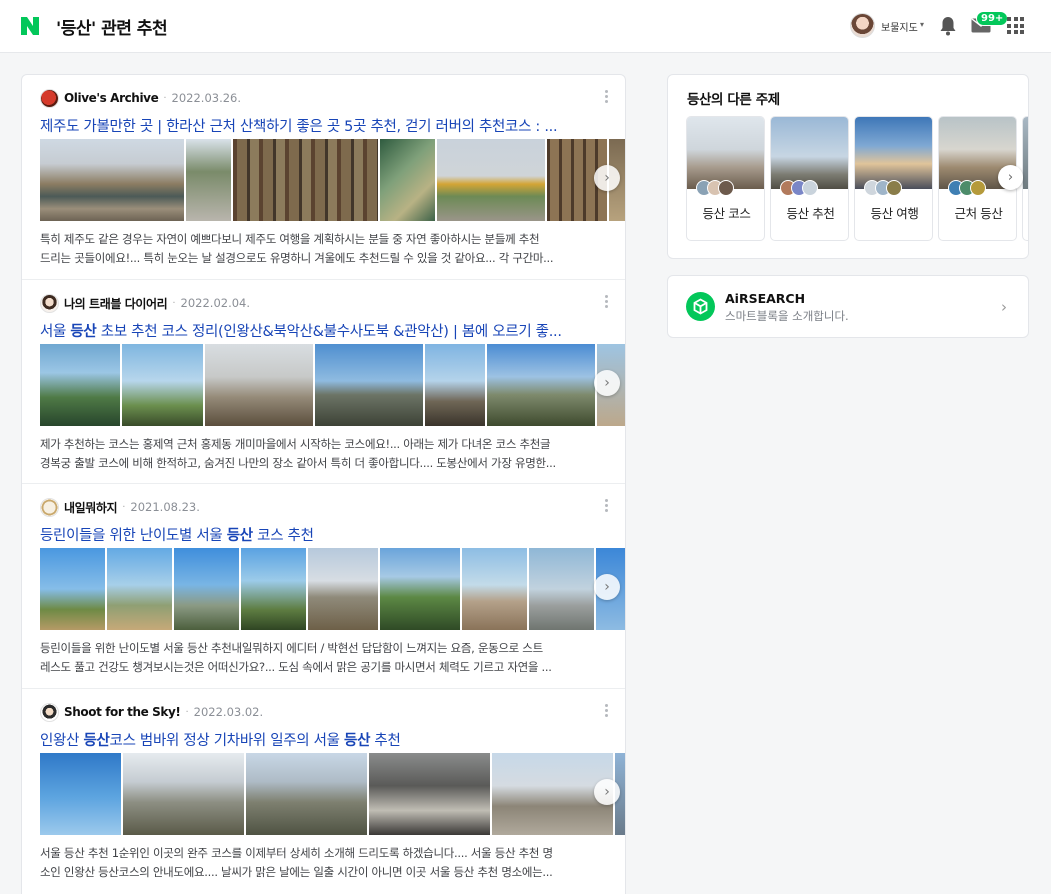  I want to click on related-topics-card: 등산의 다른 주제 등산 코스 등산 추천 등산 여행 근처 등산 ›, so click(848, 166).